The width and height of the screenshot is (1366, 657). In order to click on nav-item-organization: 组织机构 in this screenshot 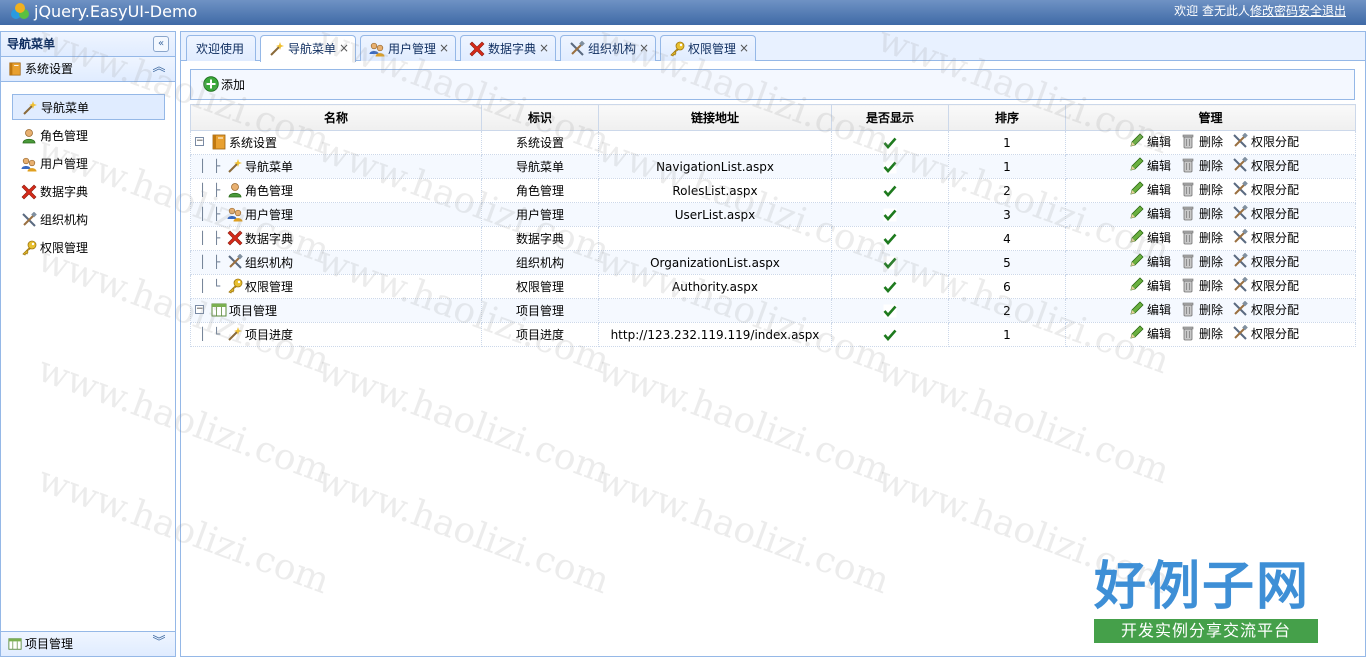, I will do `click(88, 220)`.